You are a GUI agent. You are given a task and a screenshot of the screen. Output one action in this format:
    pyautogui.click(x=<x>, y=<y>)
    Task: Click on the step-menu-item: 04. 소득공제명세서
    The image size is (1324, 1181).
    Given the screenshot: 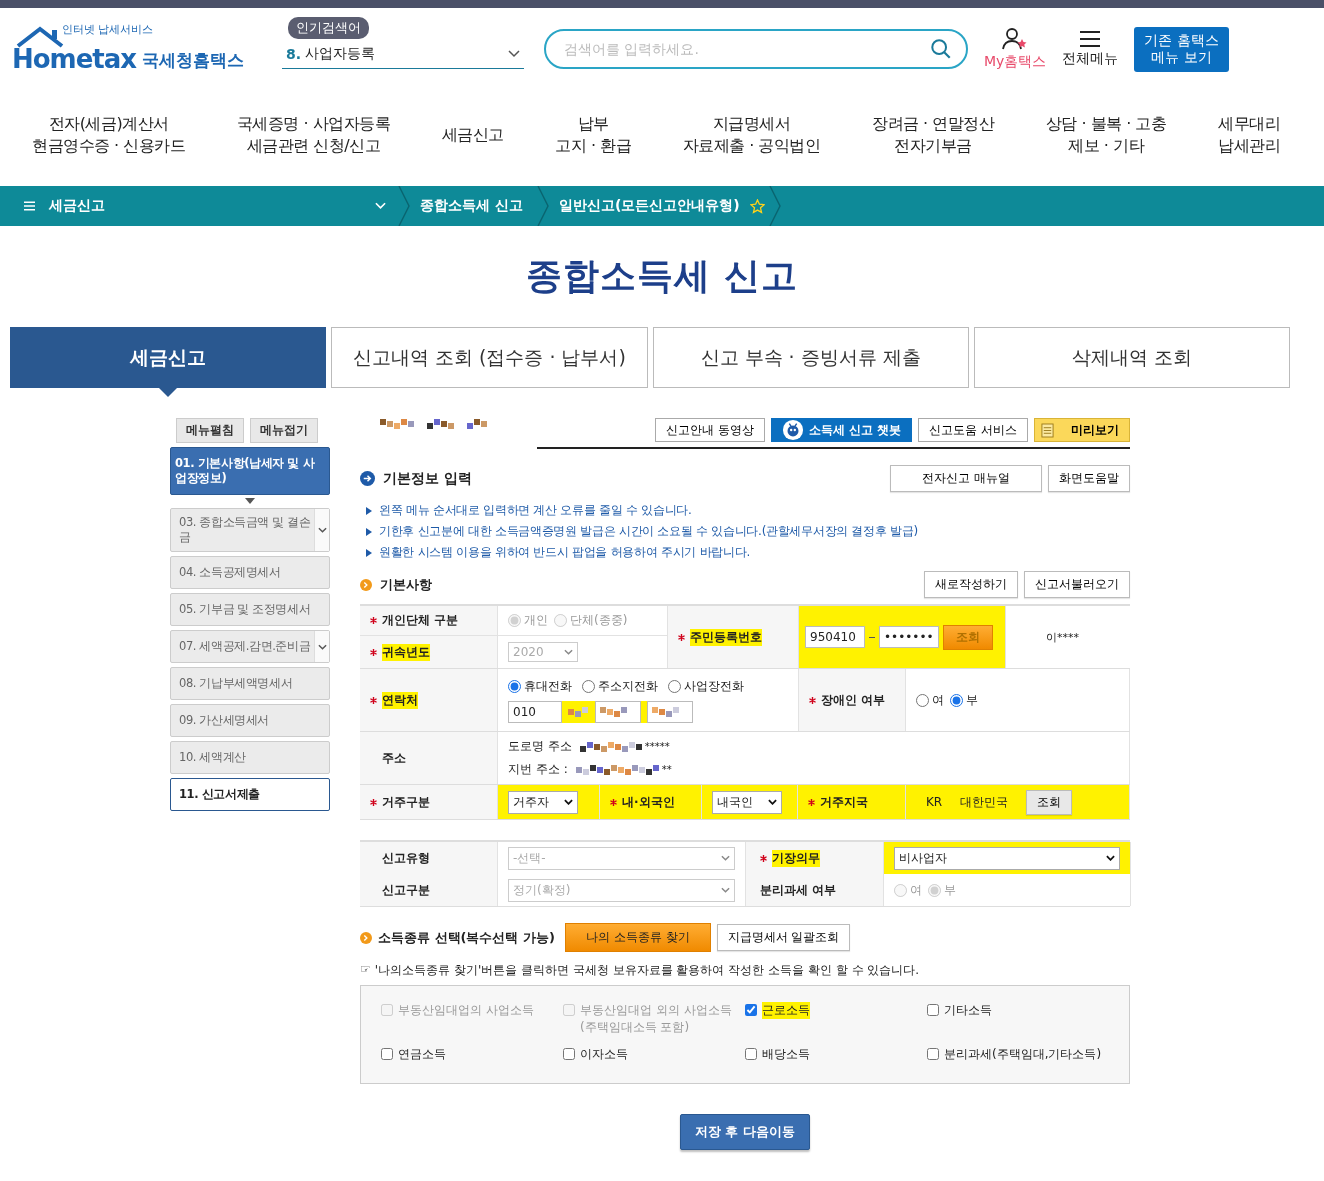 What is the action you would take?
    pyautogui.click(x=250, y=572)
    